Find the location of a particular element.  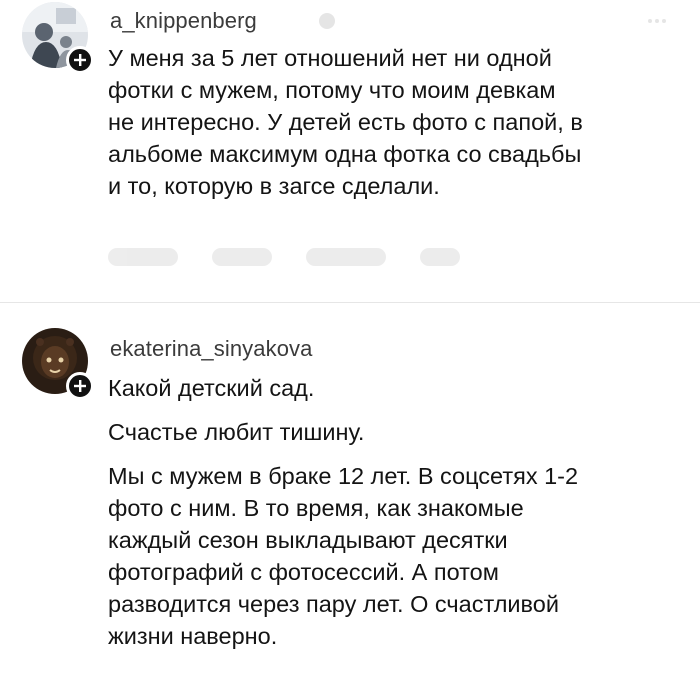

comment-line: фотографий с фотосессий. А потом is located at coordinates (303, 572).